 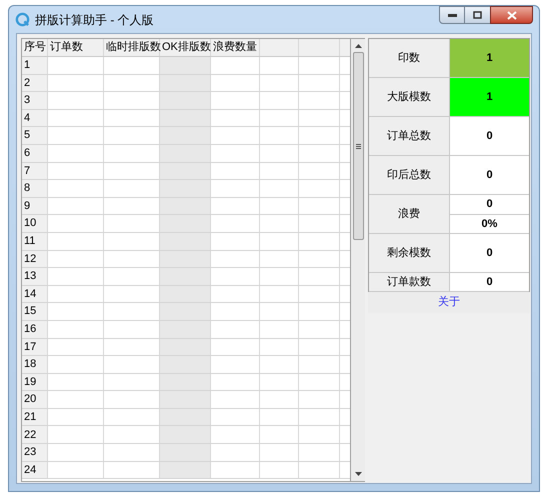 What do you see at coordinates (132, 47) in the screenshot?
I see `column-header: 临时排版数` at bounding box center [132, 47].